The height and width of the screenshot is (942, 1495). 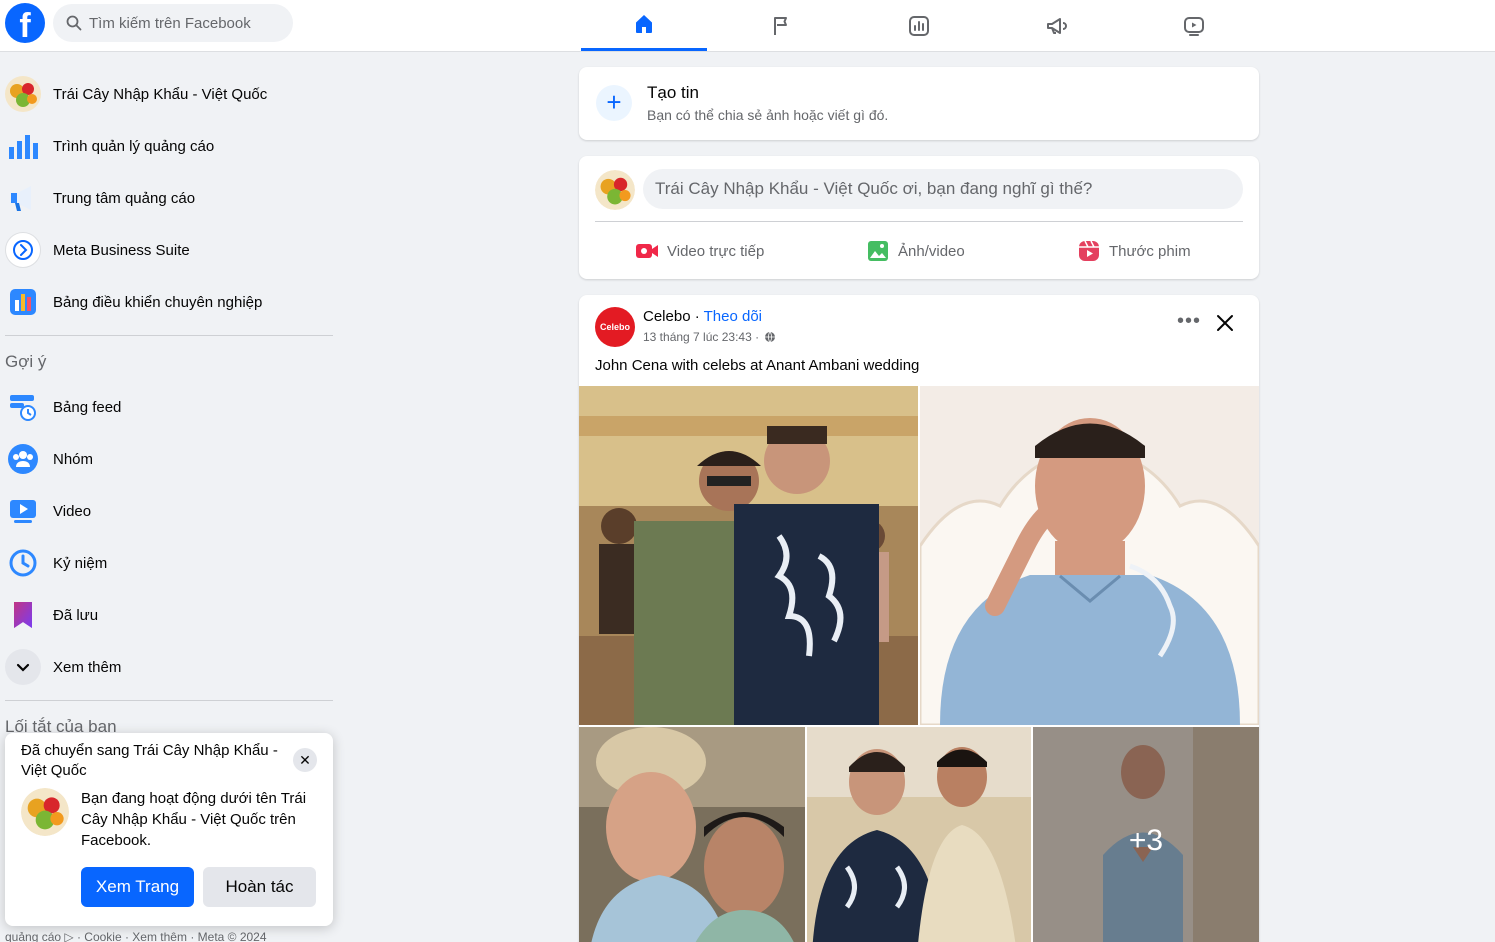 I want to click on live-video-button: Video trực tiếp, so click(x=699, y=251).